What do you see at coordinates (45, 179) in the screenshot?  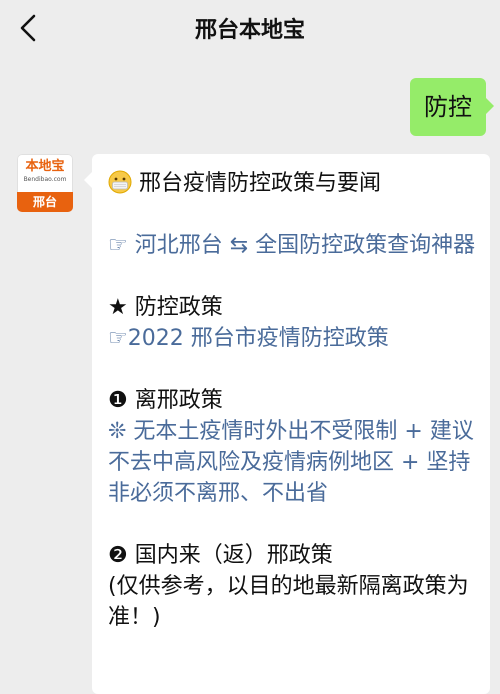 I see `avatar-sub: Bendibao.com` at bounding box center [45, 179].